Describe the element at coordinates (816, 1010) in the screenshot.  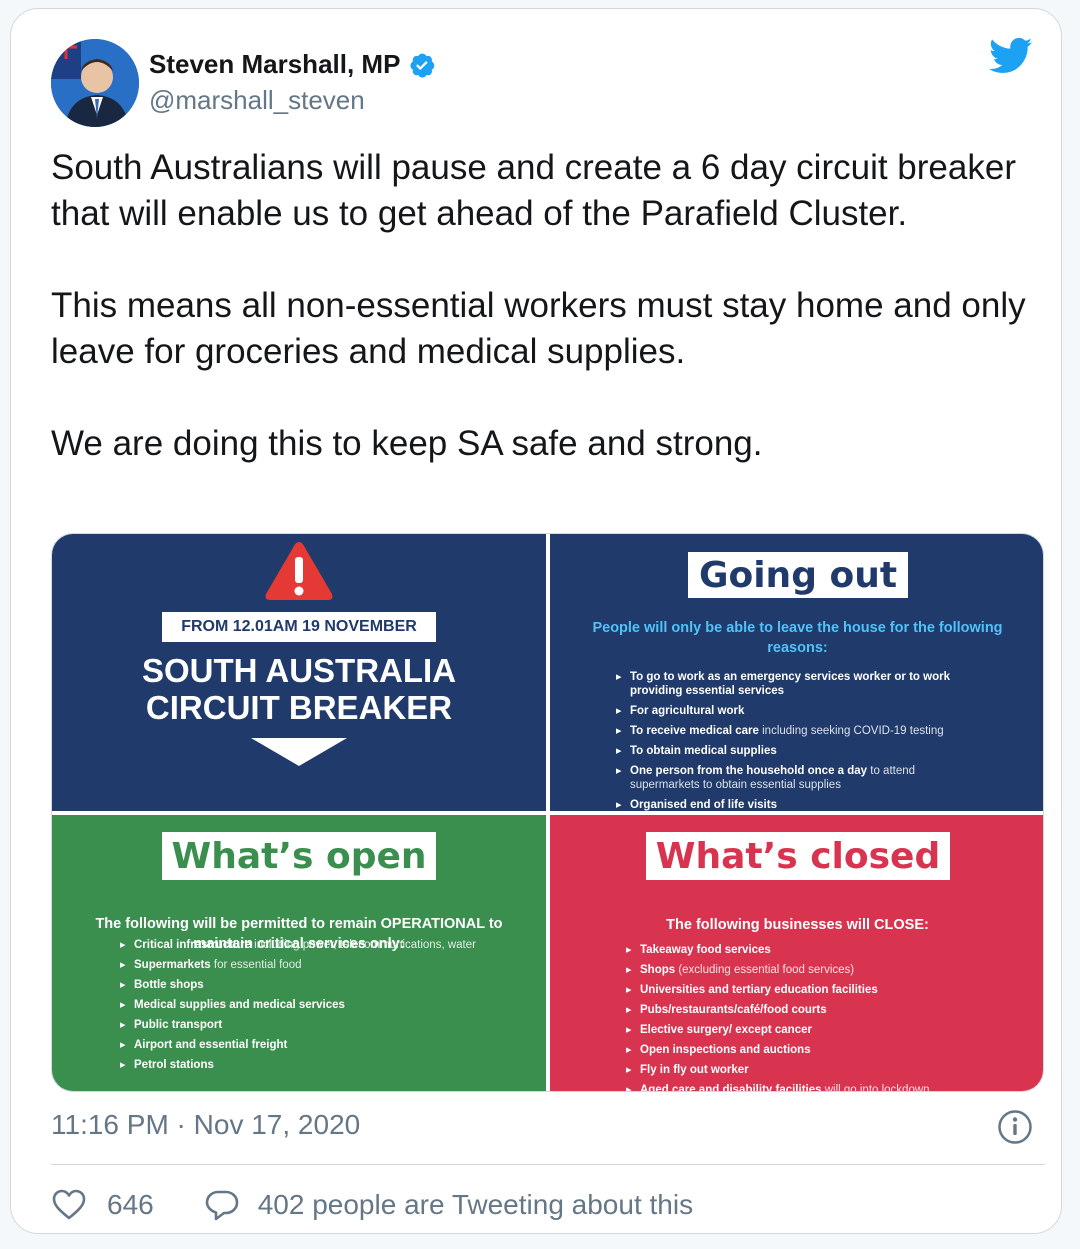
I see `list-item: Pubs/restaurants/café/food courts` at that location.